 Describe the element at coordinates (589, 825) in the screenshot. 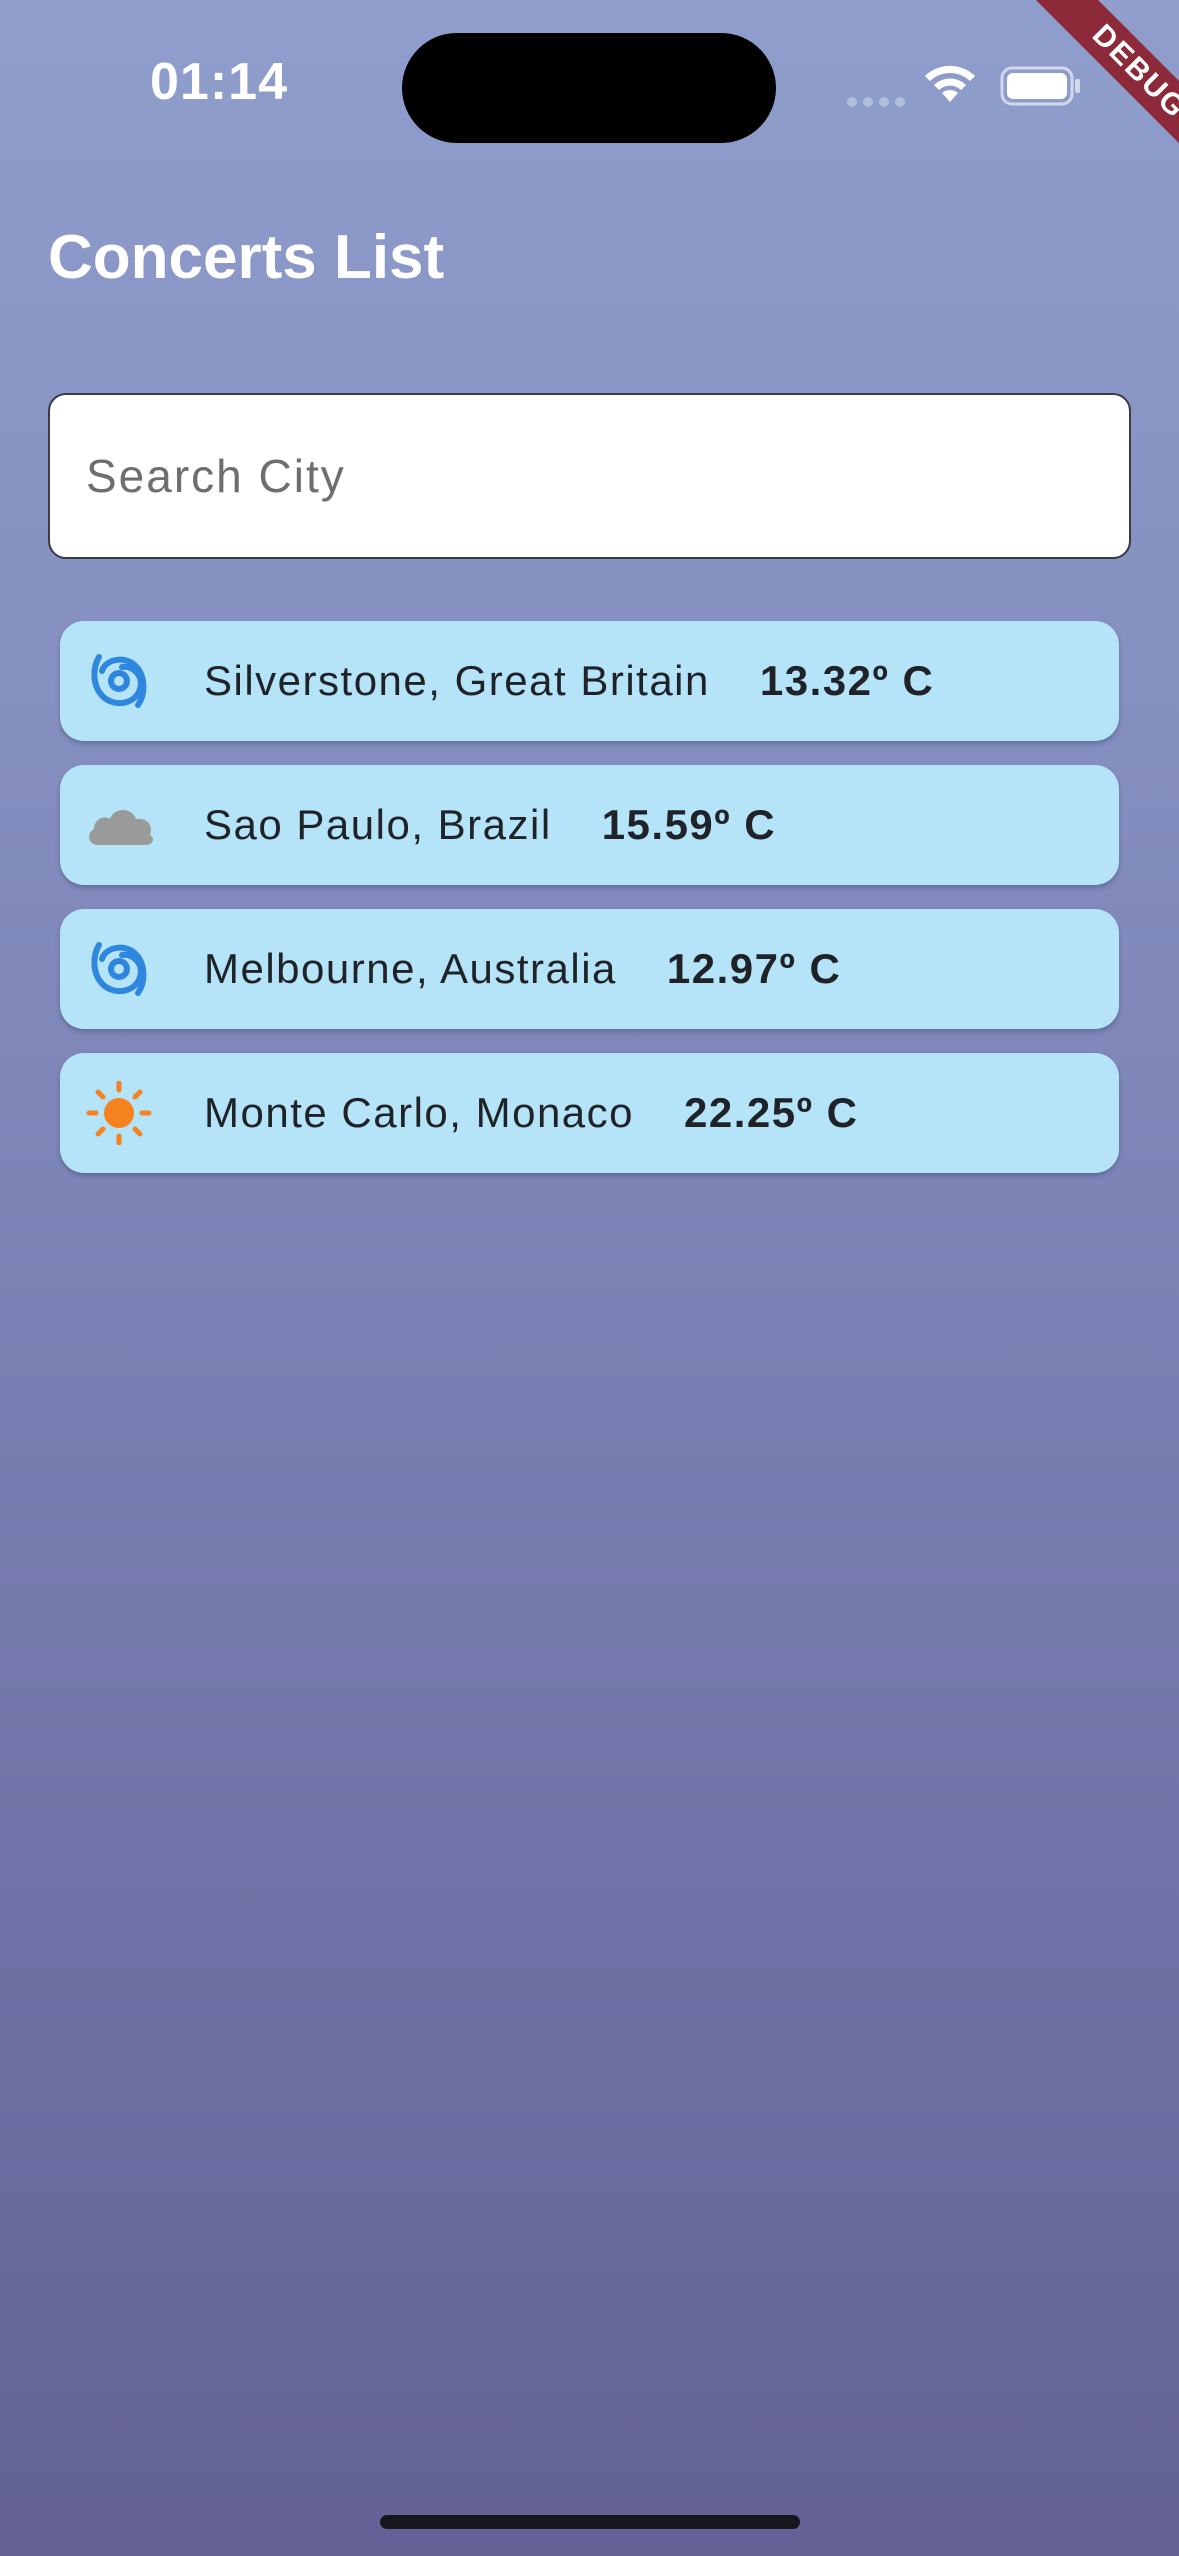

I see `concert-list-item: Sao Paulo, Brazil 15.59º C` at that location.